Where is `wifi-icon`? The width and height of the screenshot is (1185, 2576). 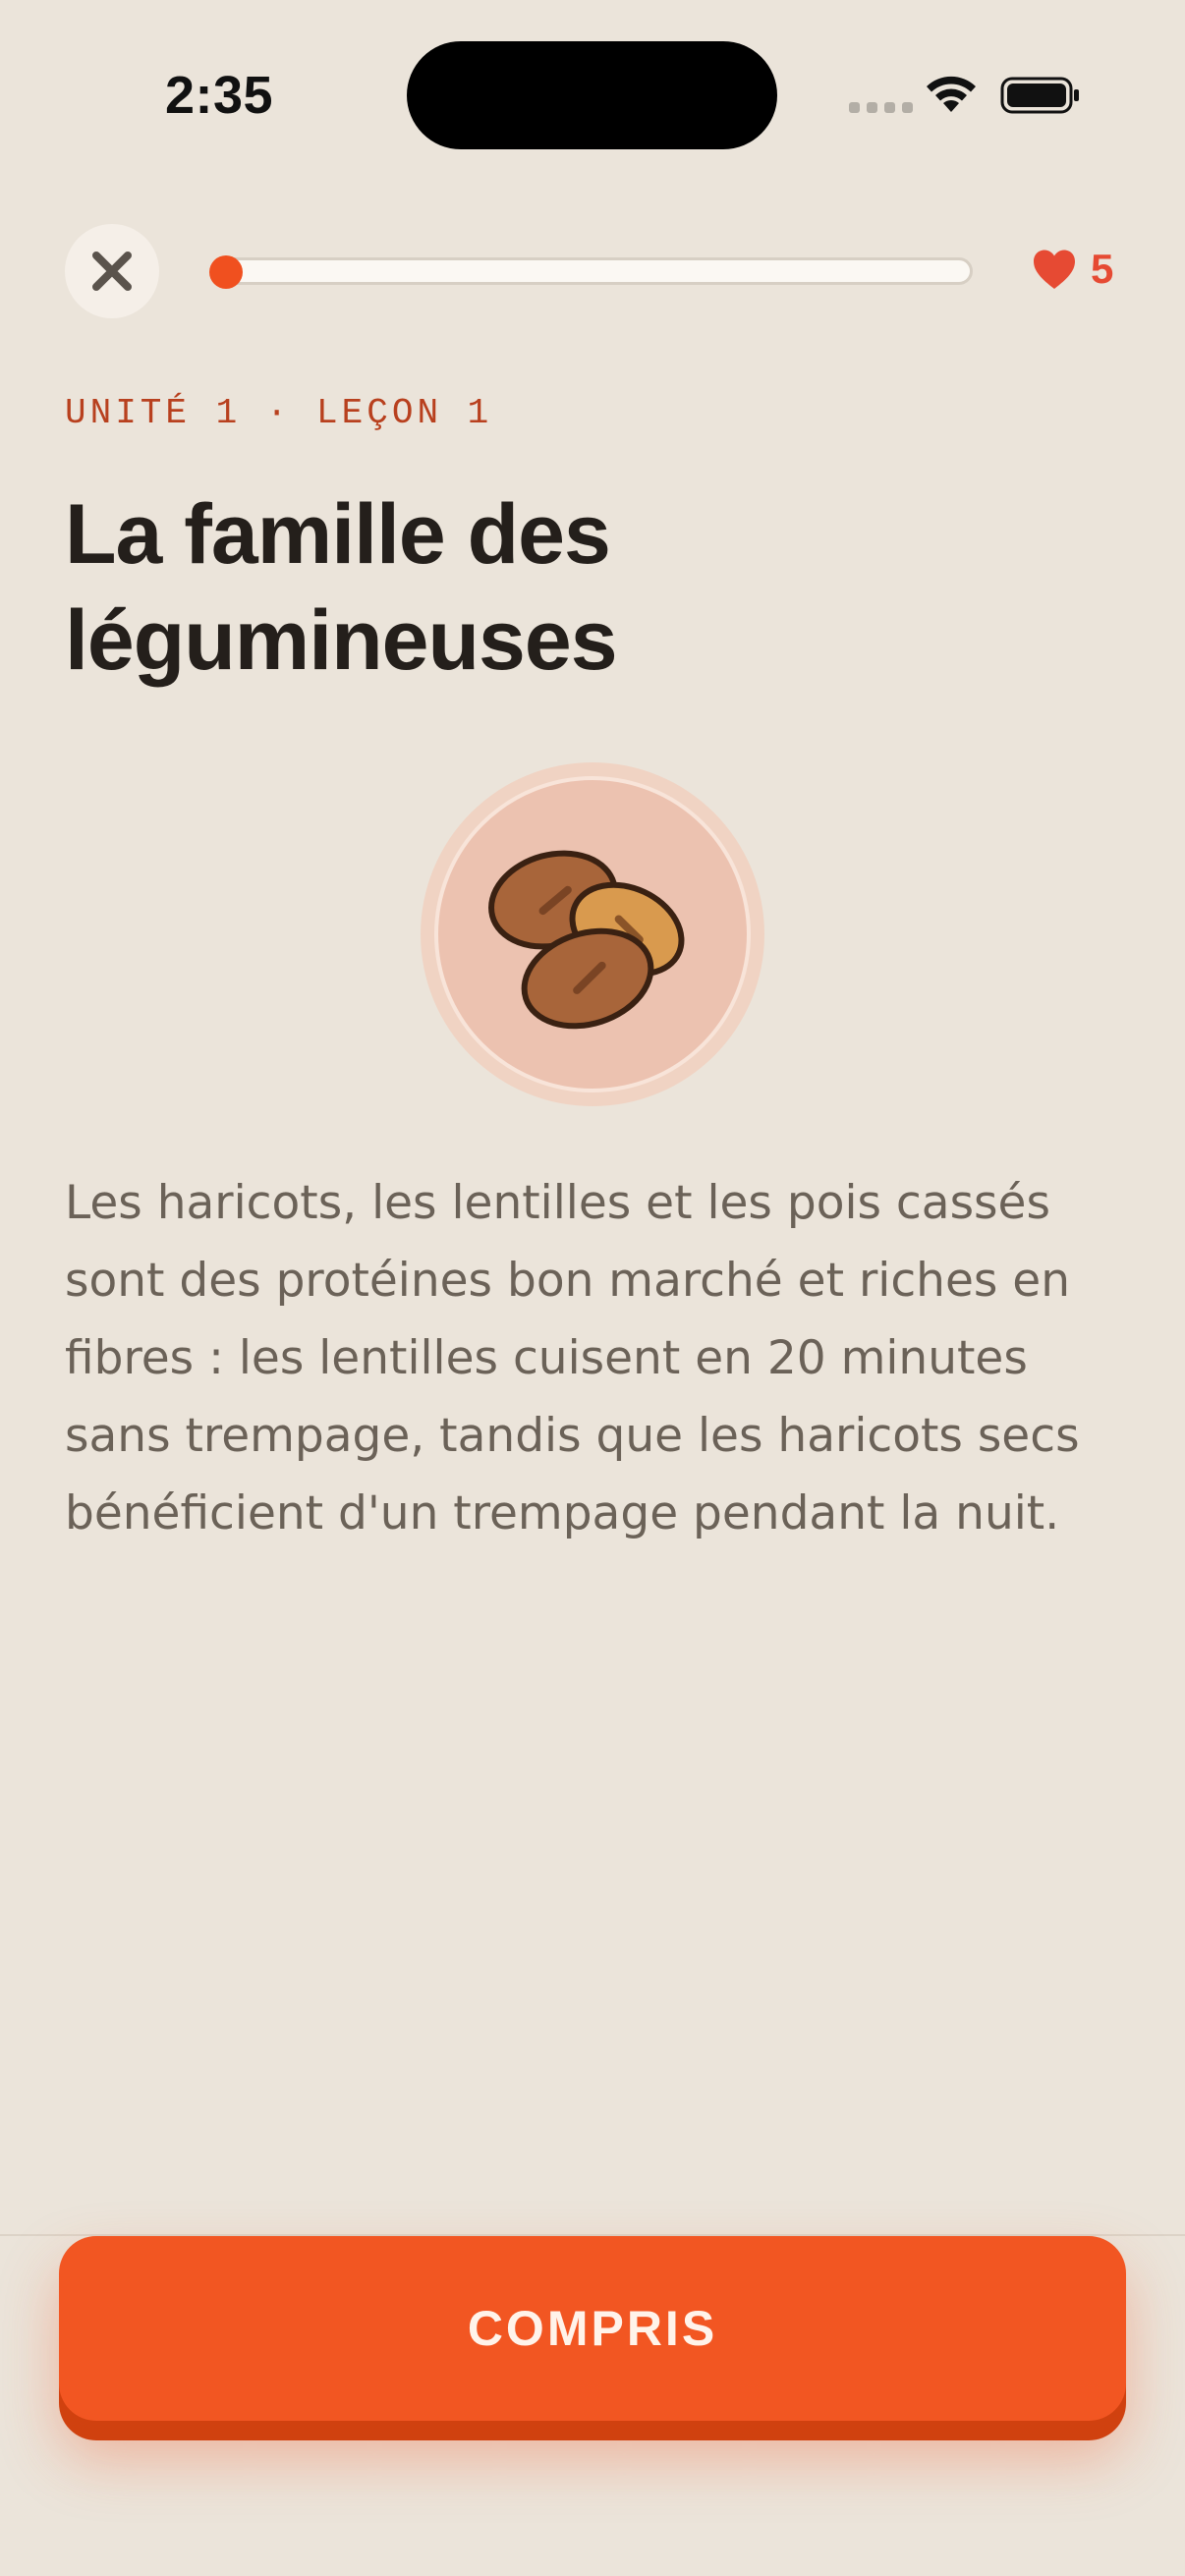 wifi-icon is located at coordinates (952, 94).